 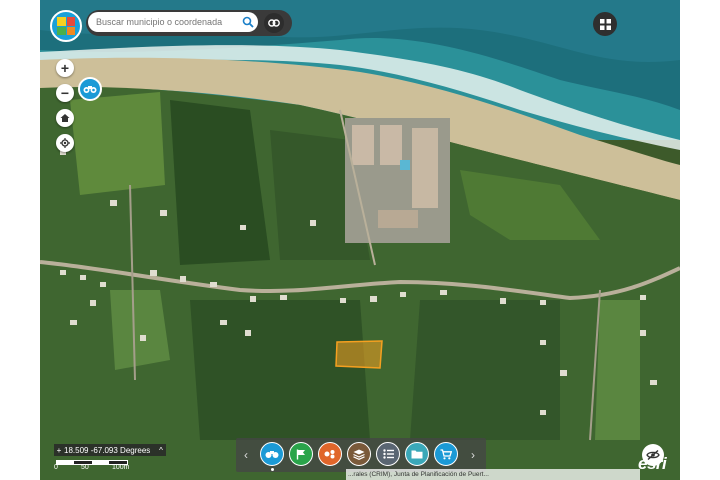 I want to click on crosshair-icon: +, so click(x=59, y=450).